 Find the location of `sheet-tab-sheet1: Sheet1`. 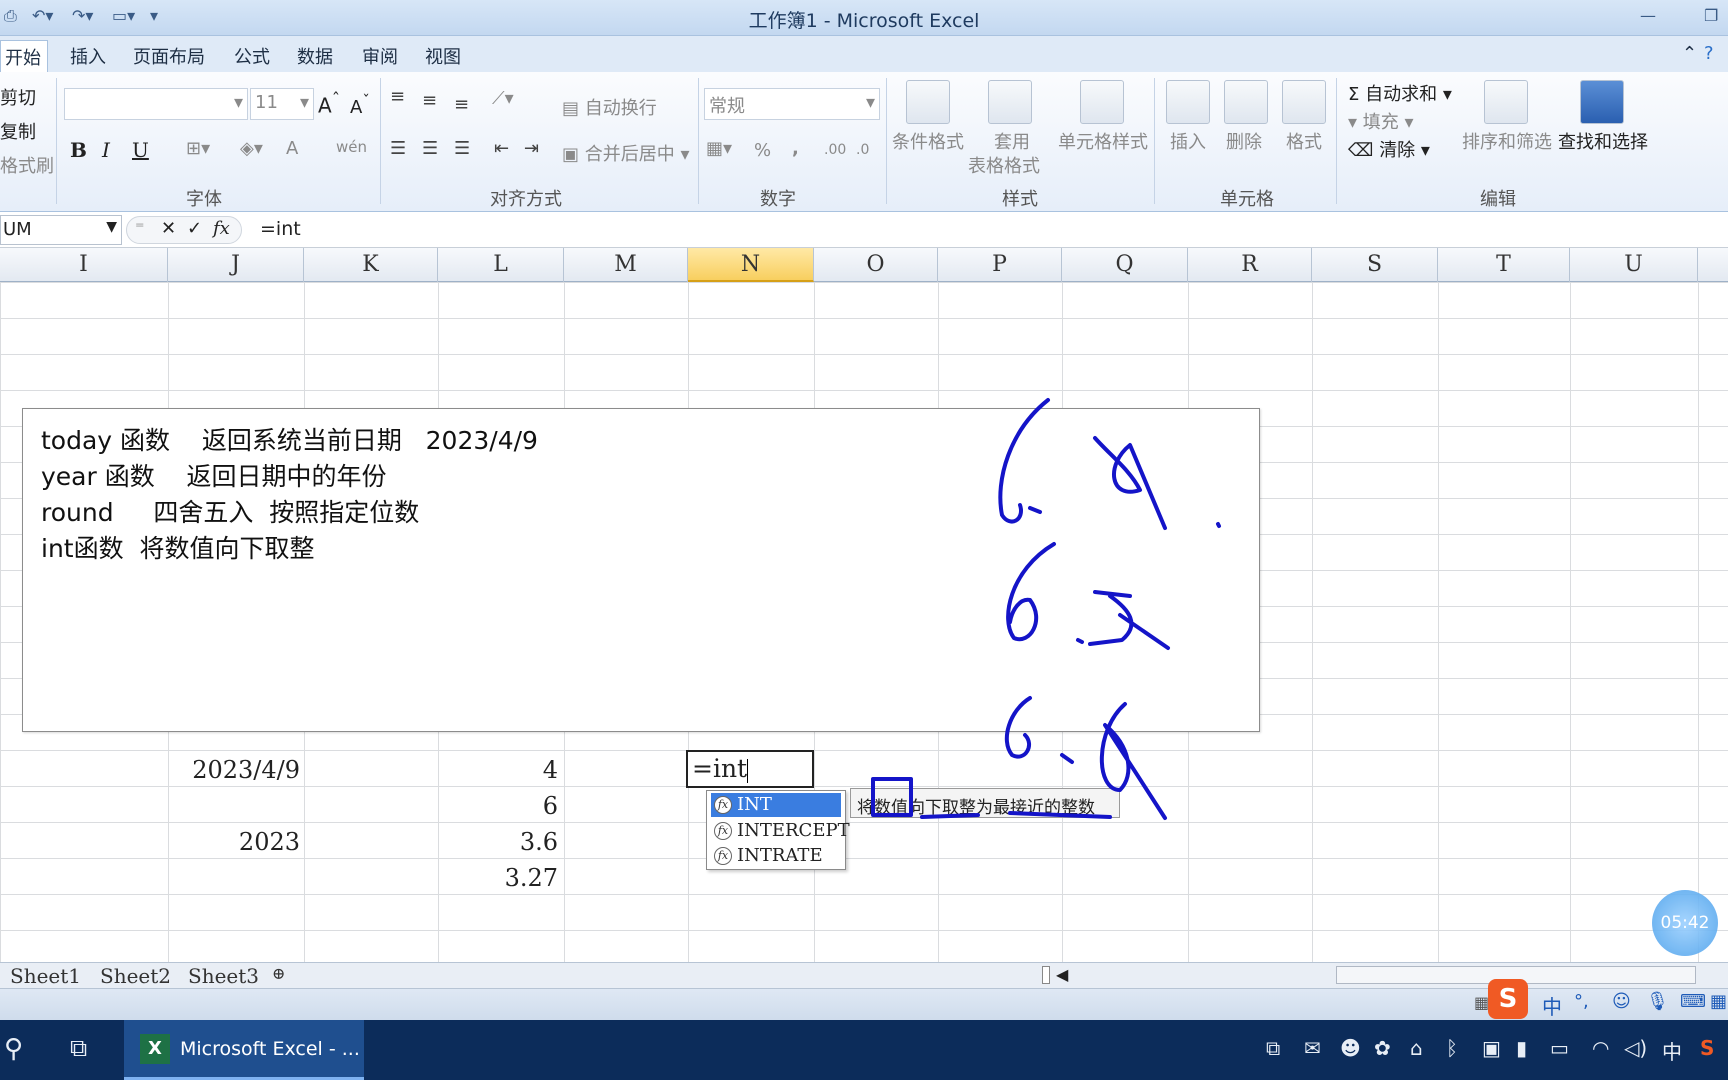

sheet-tab-sheet1: Sheet1 is located at coordinates (45, 976).